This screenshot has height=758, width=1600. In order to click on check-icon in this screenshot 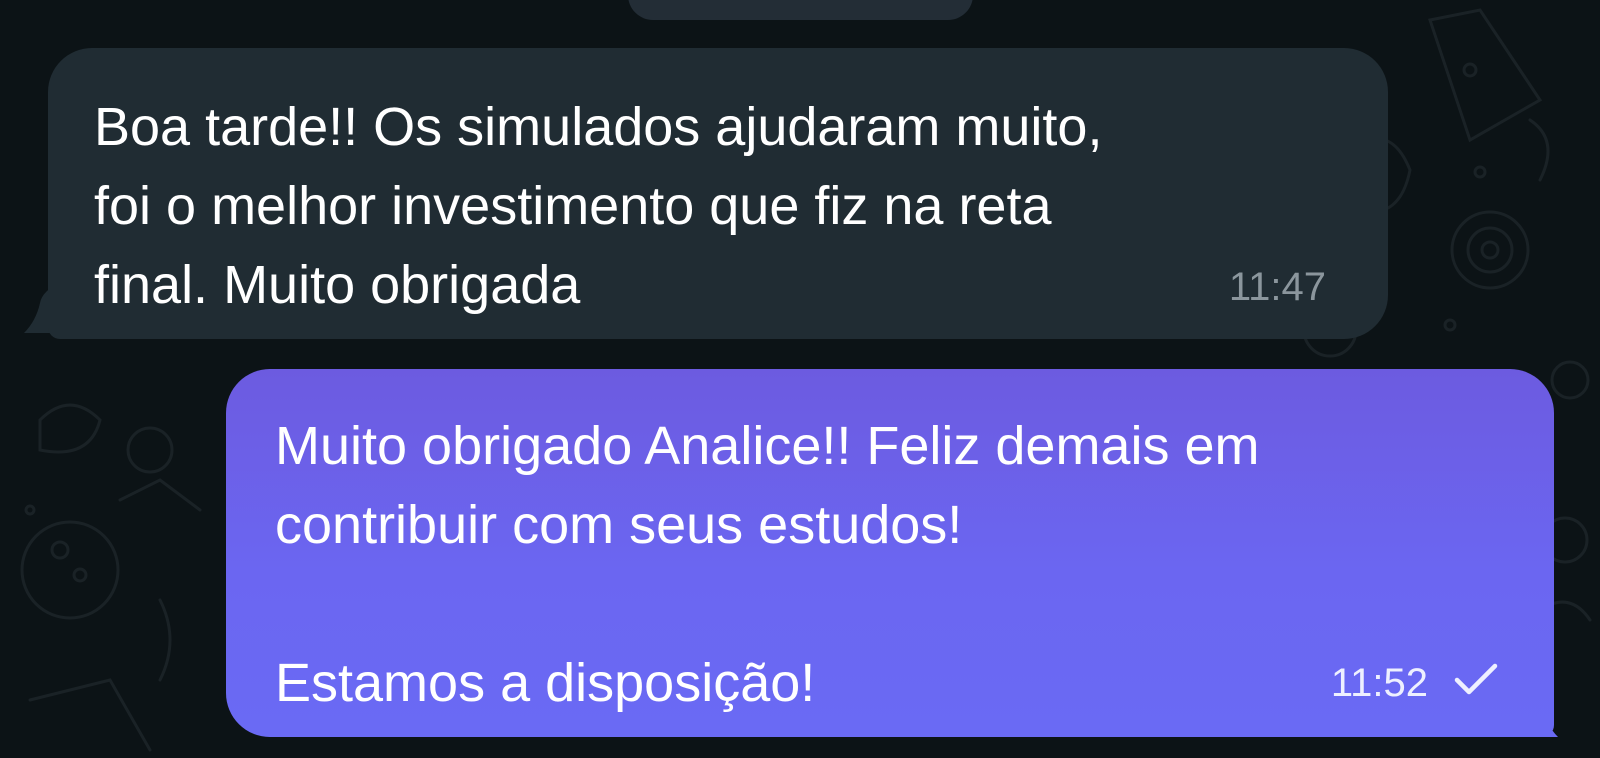, I will do `click(1476, 682)`.